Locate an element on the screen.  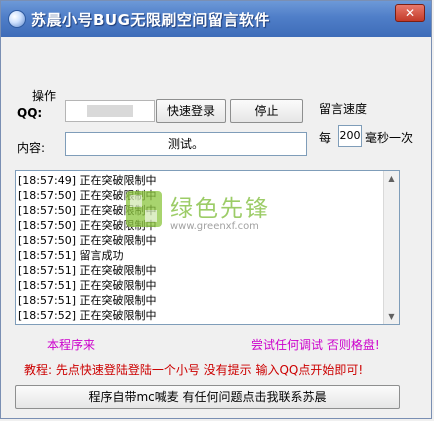
log-line: [18:57:51] 留言成功 is located at coordinates (71, 255).